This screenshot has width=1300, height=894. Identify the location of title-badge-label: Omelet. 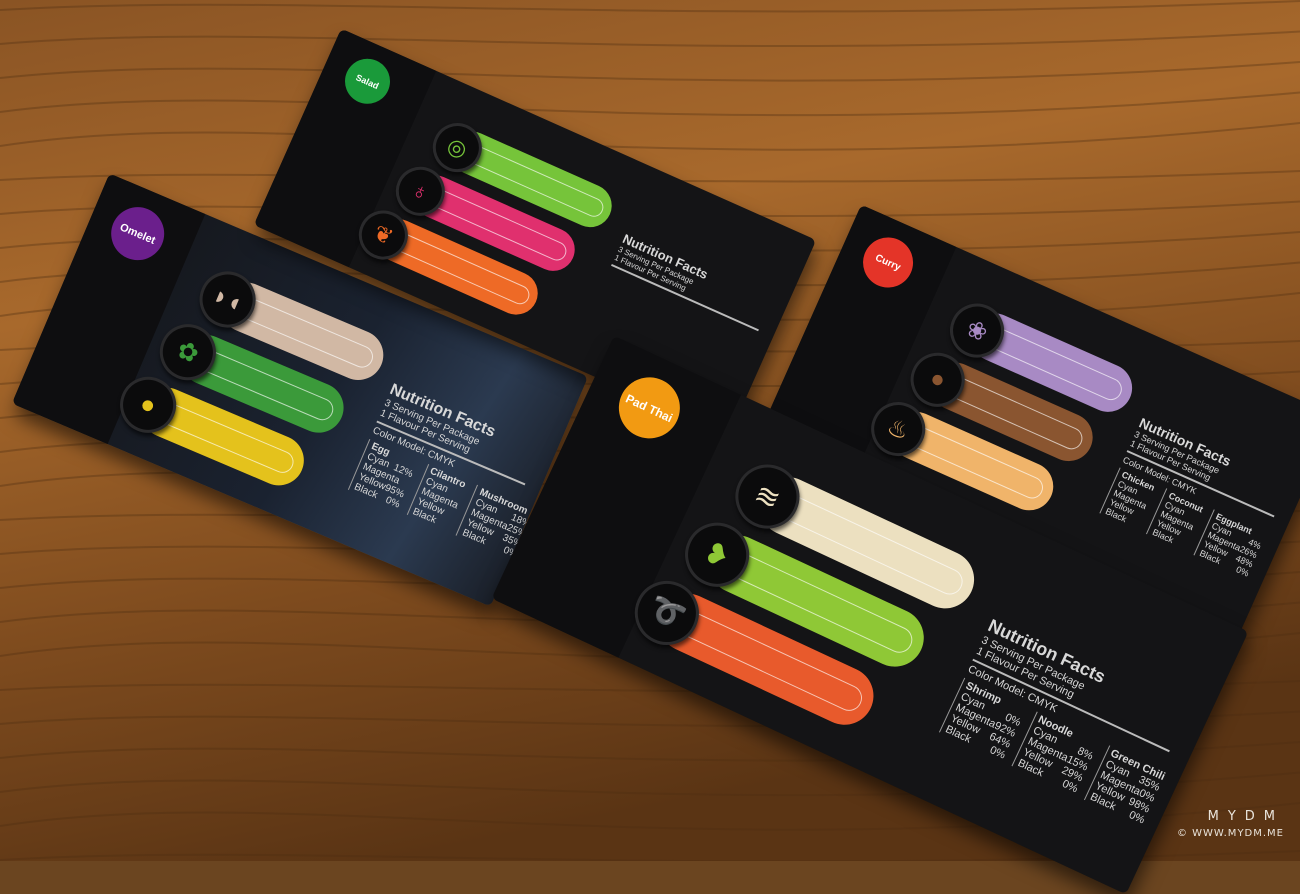
(138, 233).